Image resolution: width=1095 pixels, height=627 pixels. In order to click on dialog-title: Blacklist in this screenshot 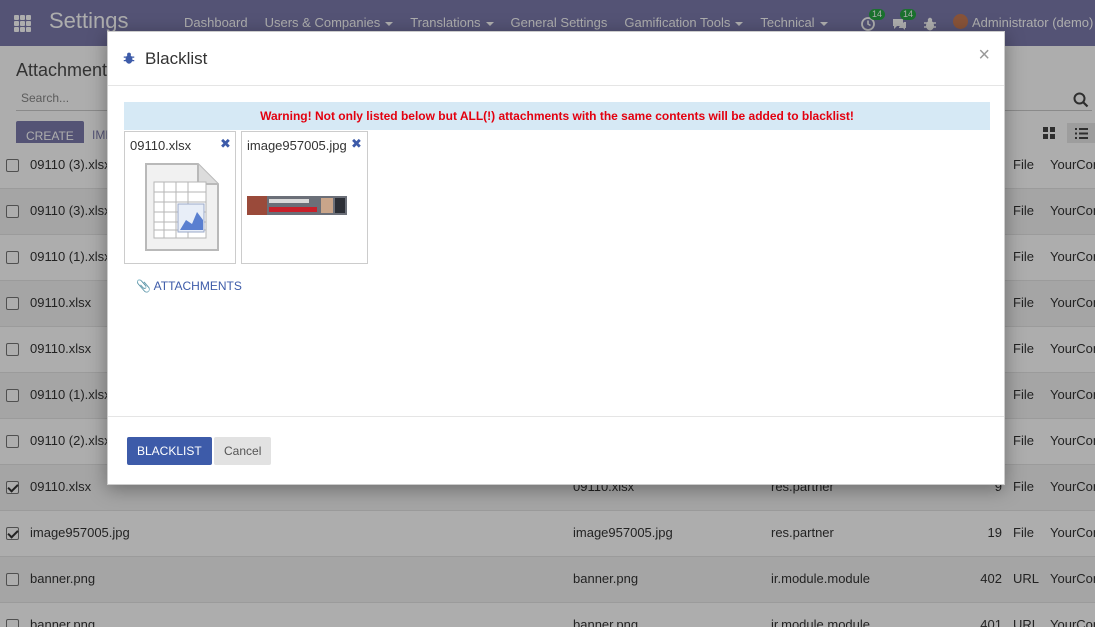, I will do `click(176, 58)`.